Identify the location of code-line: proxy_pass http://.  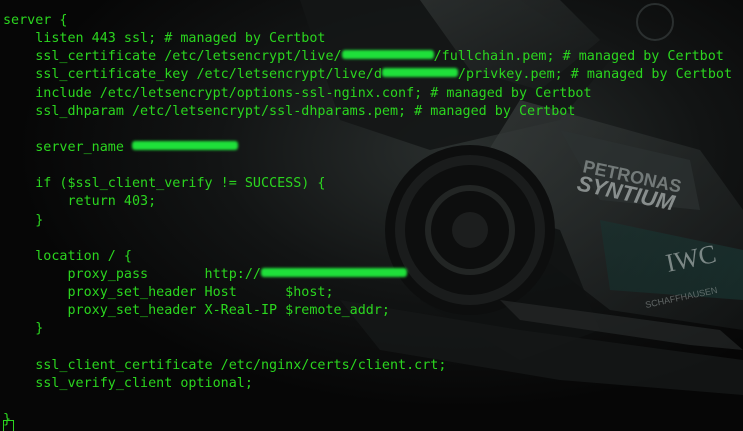
(367, 275).